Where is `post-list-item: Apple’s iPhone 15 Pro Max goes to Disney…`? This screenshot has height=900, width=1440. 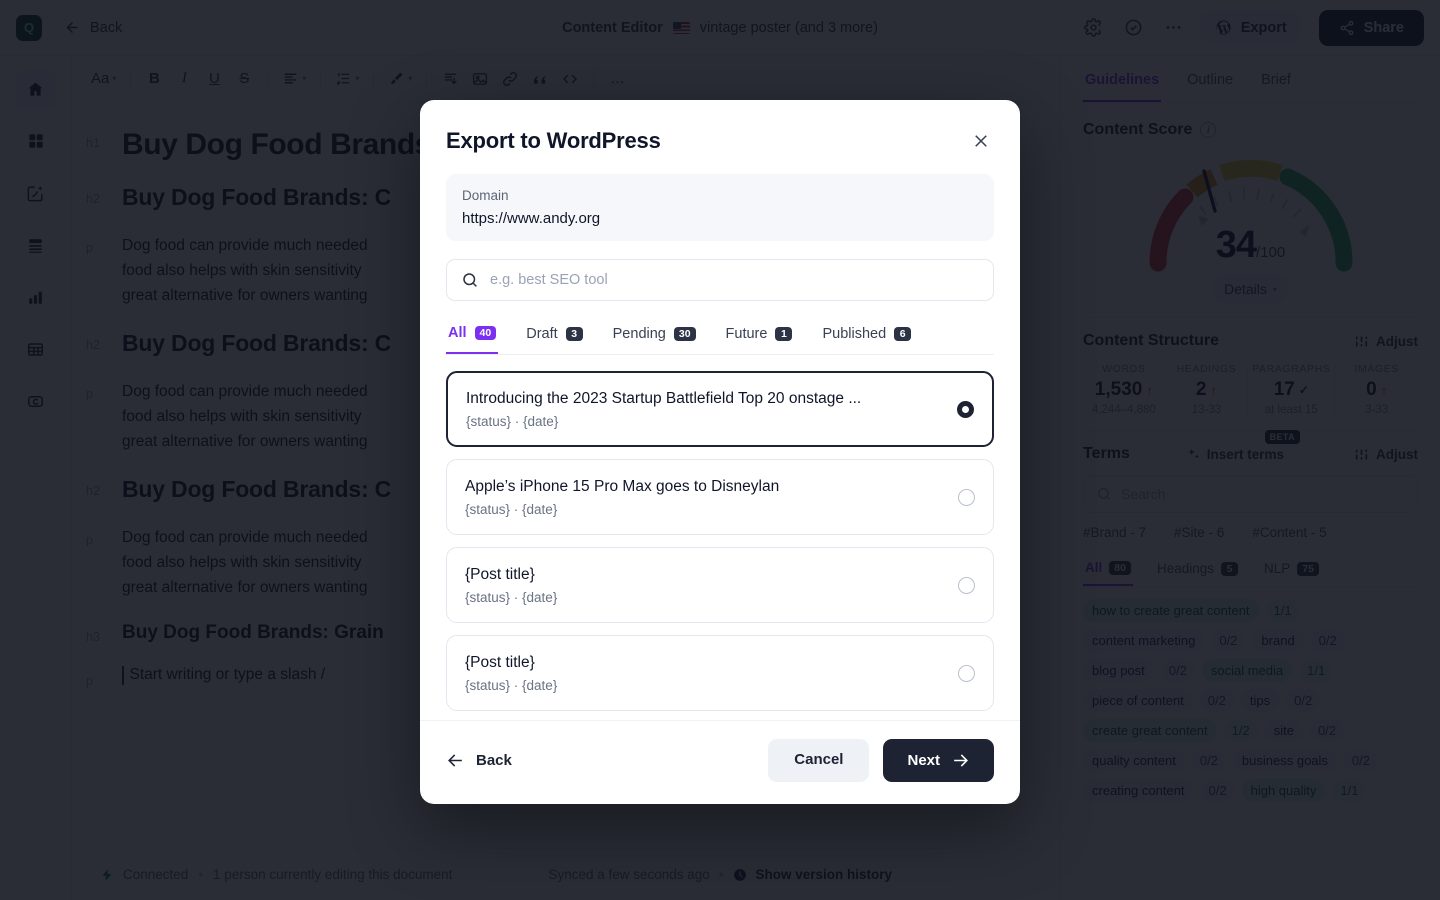 post-list-item: Apple’s iPhone 15 Pro Max goes to Disney… is located at coordinates (720, 497).